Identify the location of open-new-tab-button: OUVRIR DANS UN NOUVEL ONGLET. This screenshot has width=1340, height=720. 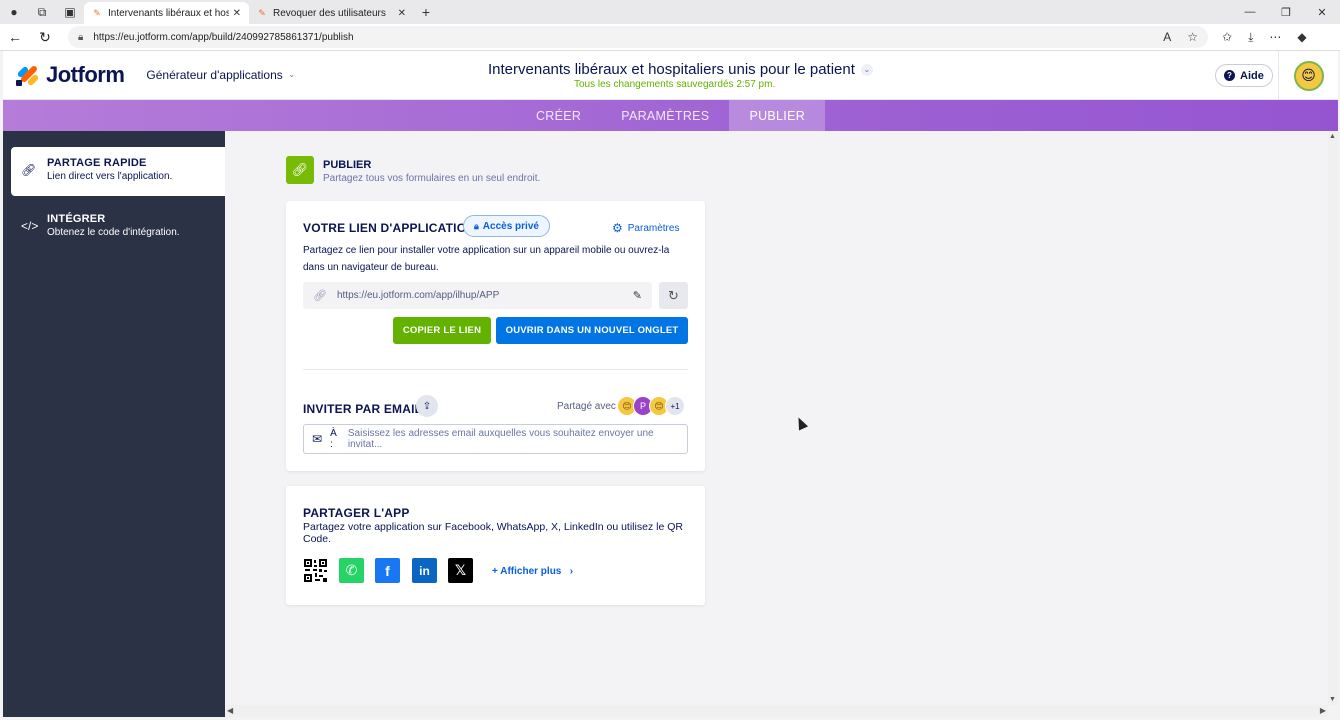
(592, 330).